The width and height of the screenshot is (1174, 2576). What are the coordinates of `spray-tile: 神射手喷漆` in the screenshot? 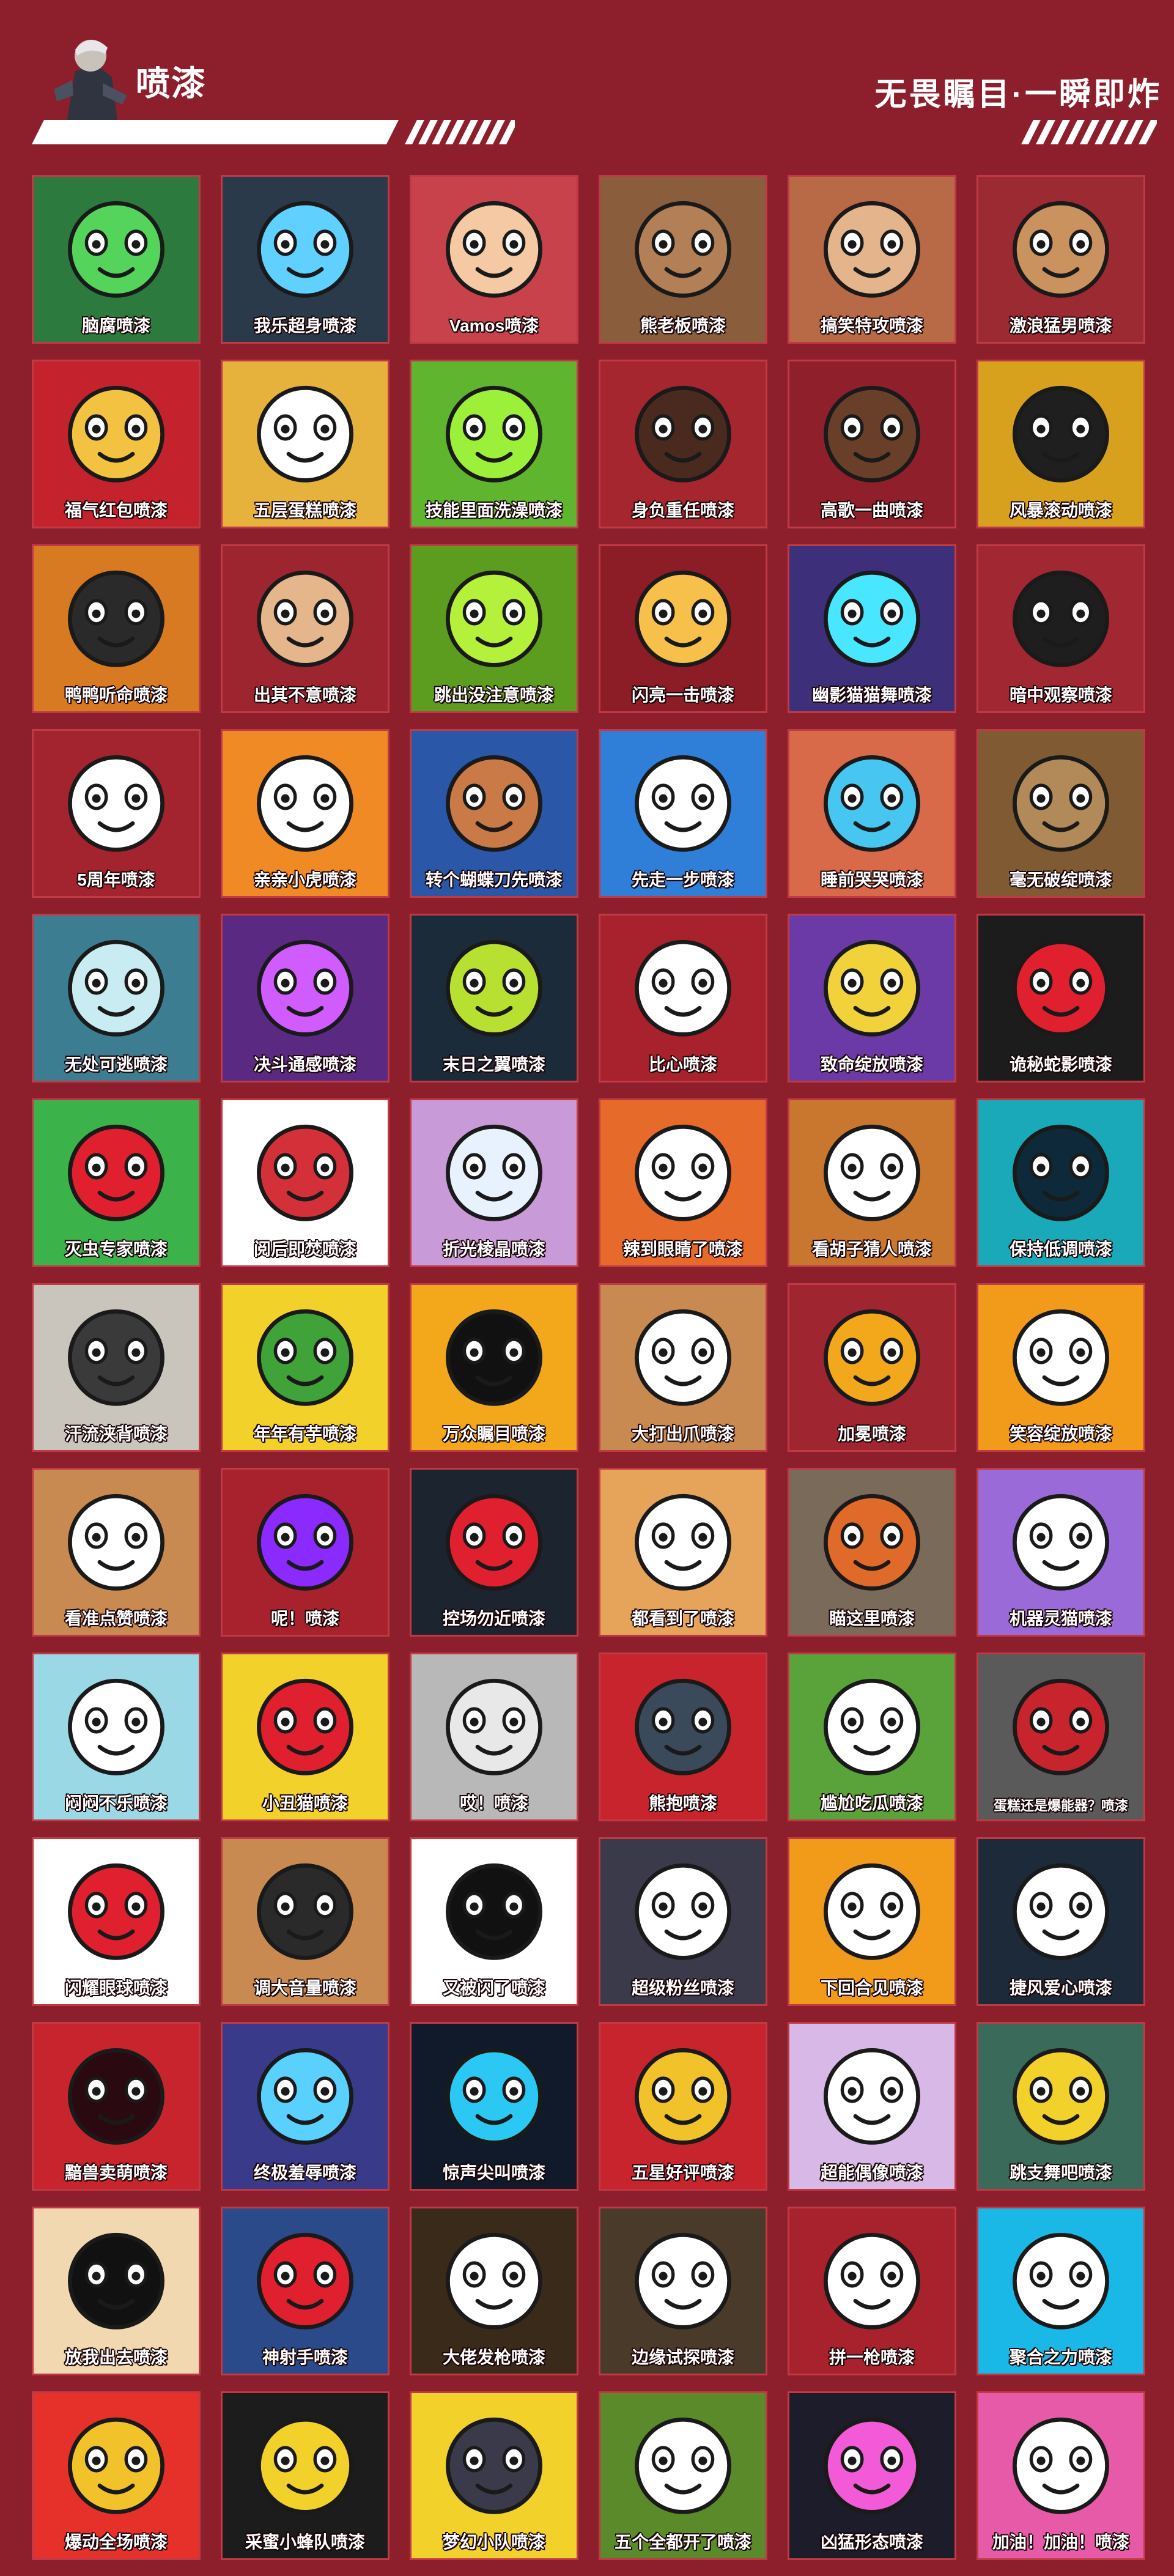 It's located at (305, 2291).